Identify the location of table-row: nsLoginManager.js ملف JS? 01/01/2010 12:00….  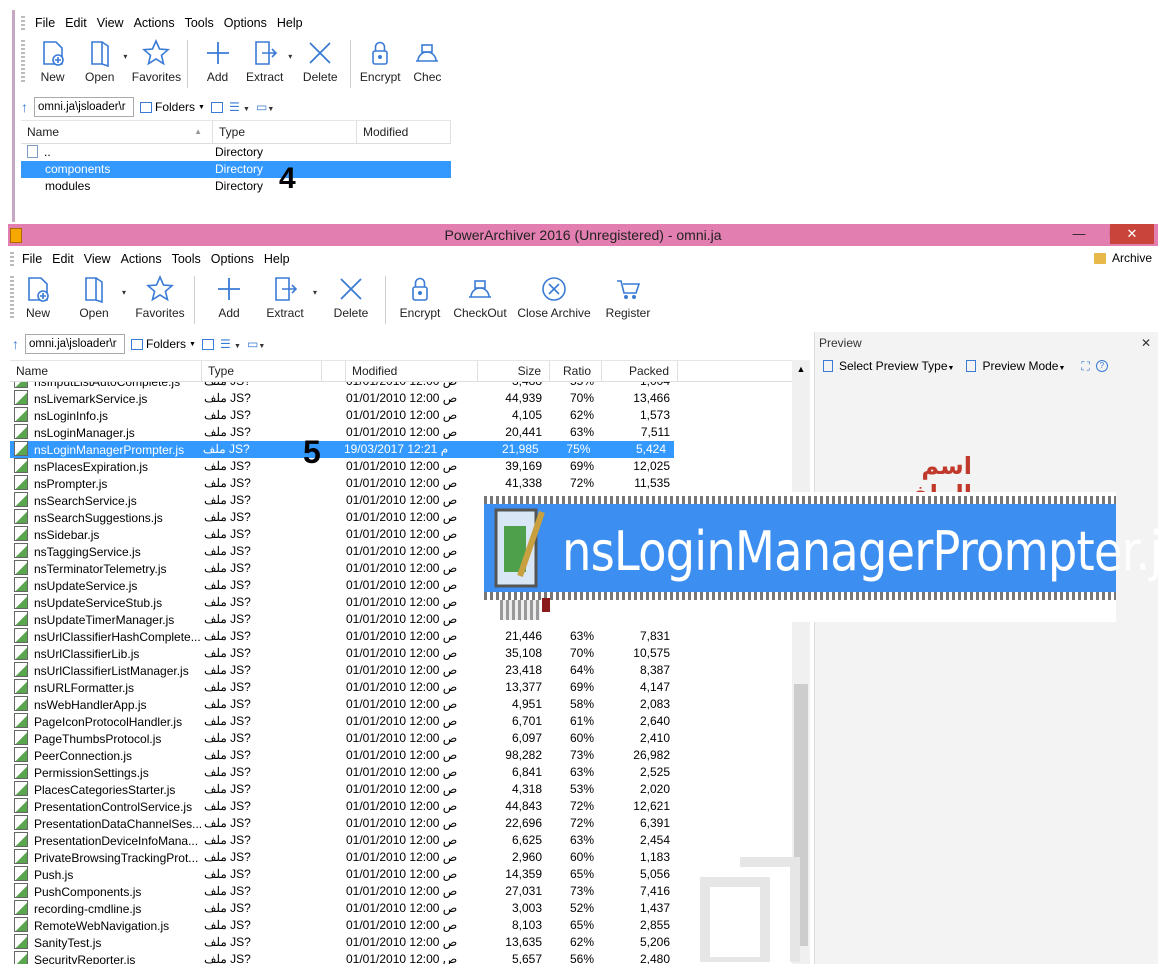
(401, 432).